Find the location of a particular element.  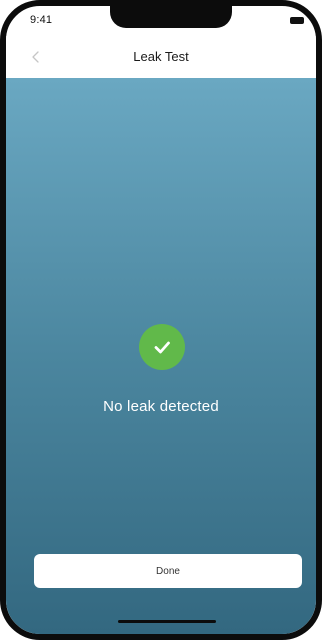

success-badge is located at coordinates (162, 347).